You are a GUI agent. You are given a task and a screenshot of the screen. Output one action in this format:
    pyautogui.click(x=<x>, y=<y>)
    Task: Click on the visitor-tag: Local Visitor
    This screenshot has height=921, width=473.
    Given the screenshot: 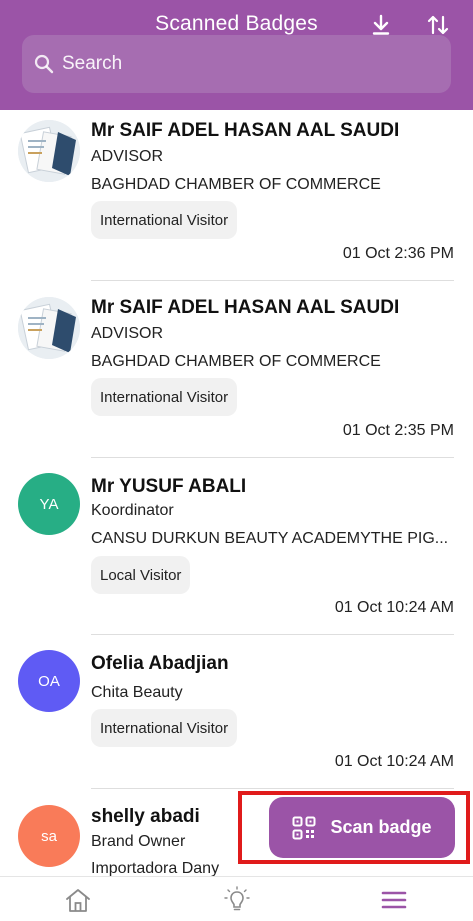 What is the action you would take?
    pyautogui.click(x=141, y=575)
    